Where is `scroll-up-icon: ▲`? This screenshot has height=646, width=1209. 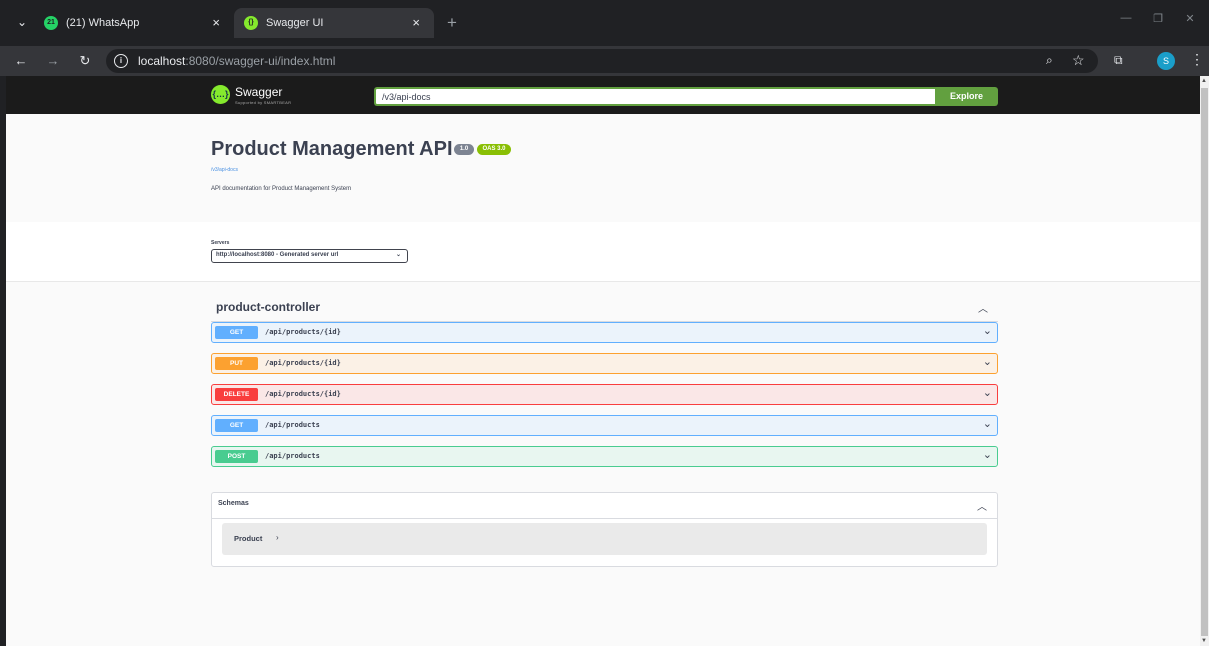
scroll-up-icon: ▲ is located at coordinates (1204, 81).